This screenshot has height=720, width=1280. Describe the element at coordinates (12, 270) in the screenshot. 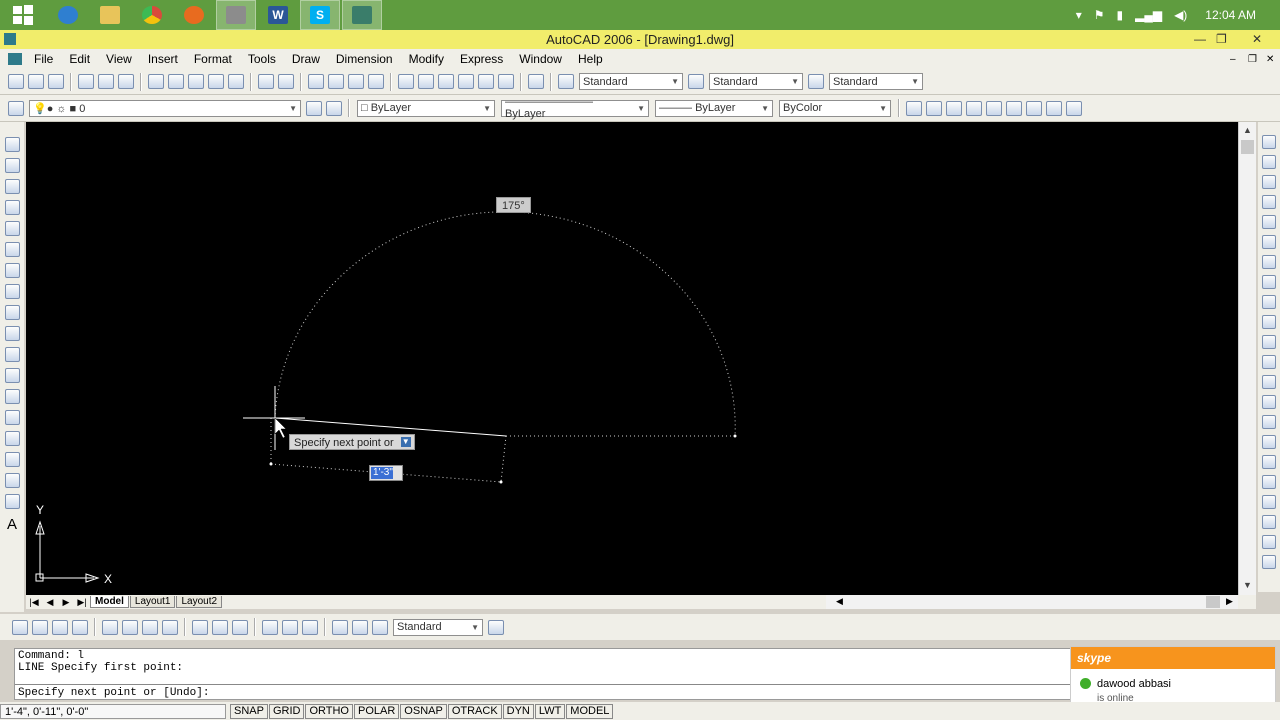

I see `circle-icon` at that location.